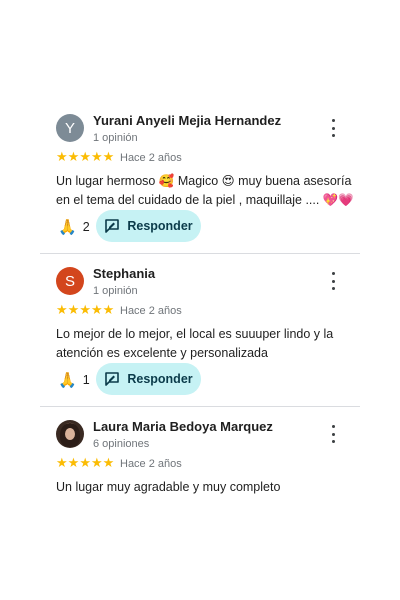 Image resolution: width=400 pixels, height=600 pixels. What do you see at coordinates (187, 120) in the screenshot?
I see `reviewer-name: Yurani Anyeli Mejia Hernandez` at bounding box center [187, 120].